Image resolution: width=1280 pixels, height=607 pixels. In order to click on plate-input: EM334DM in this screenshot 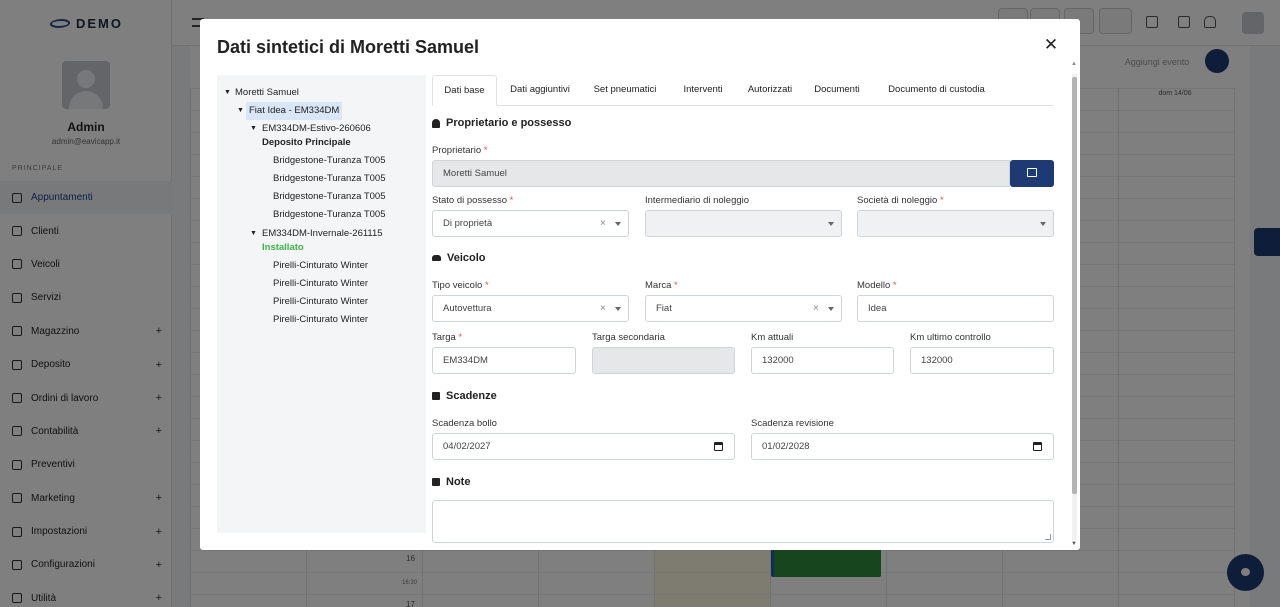, I will do `click(504, 360)`.